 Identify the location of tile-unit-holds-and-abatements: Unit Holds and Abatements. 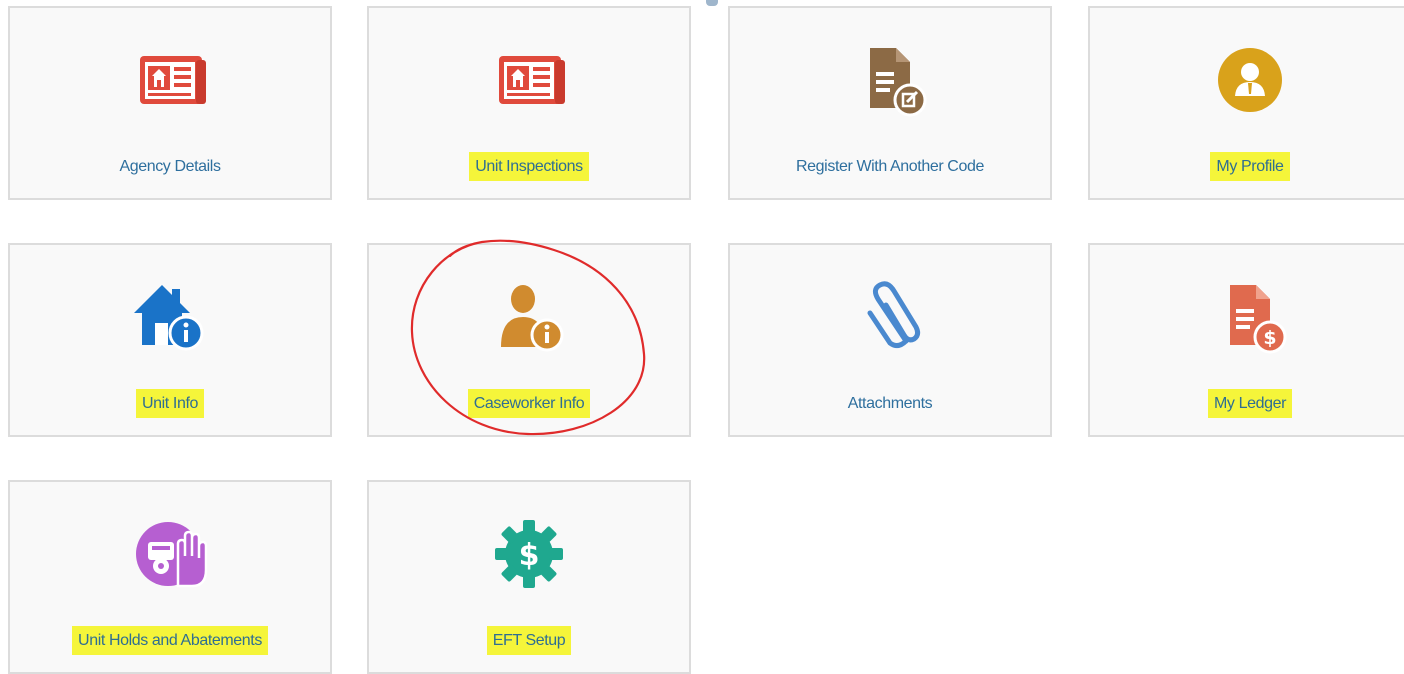
(170, 577).